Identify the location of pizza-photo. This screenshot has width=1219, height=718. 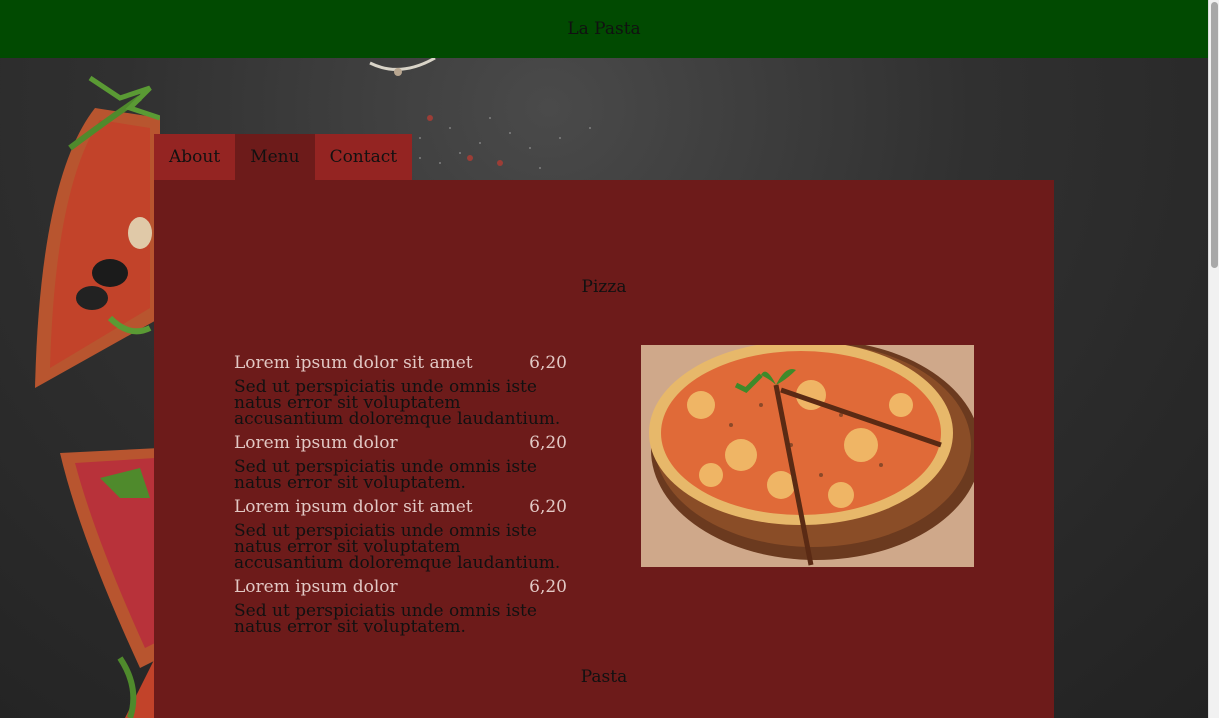
(807, 456).